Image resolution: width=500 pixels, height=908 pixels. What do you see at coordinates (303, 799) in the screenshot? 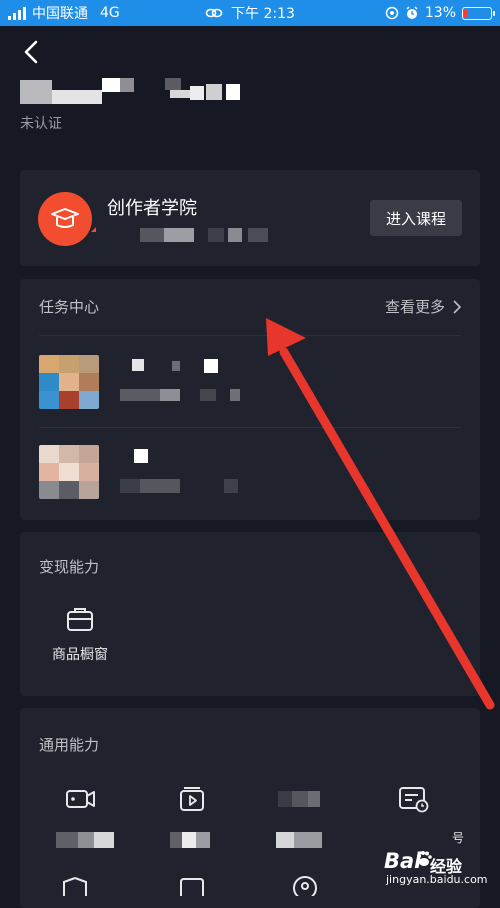
I see `masked-tool` at bounding box center [303, 799].